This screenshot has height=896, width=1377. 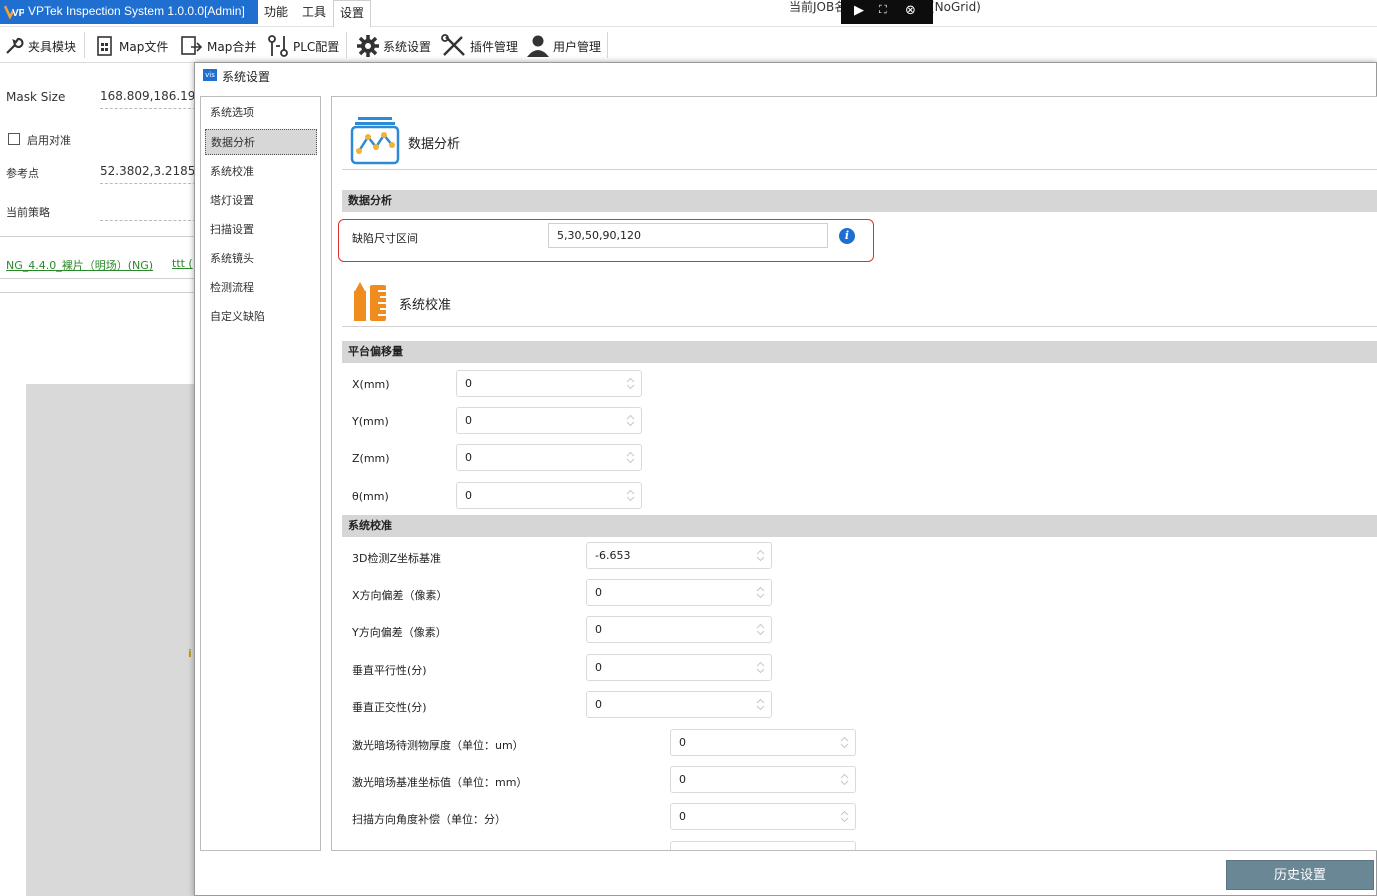 I want to click on offset-y-value: 0, so click(x=468, y=420).